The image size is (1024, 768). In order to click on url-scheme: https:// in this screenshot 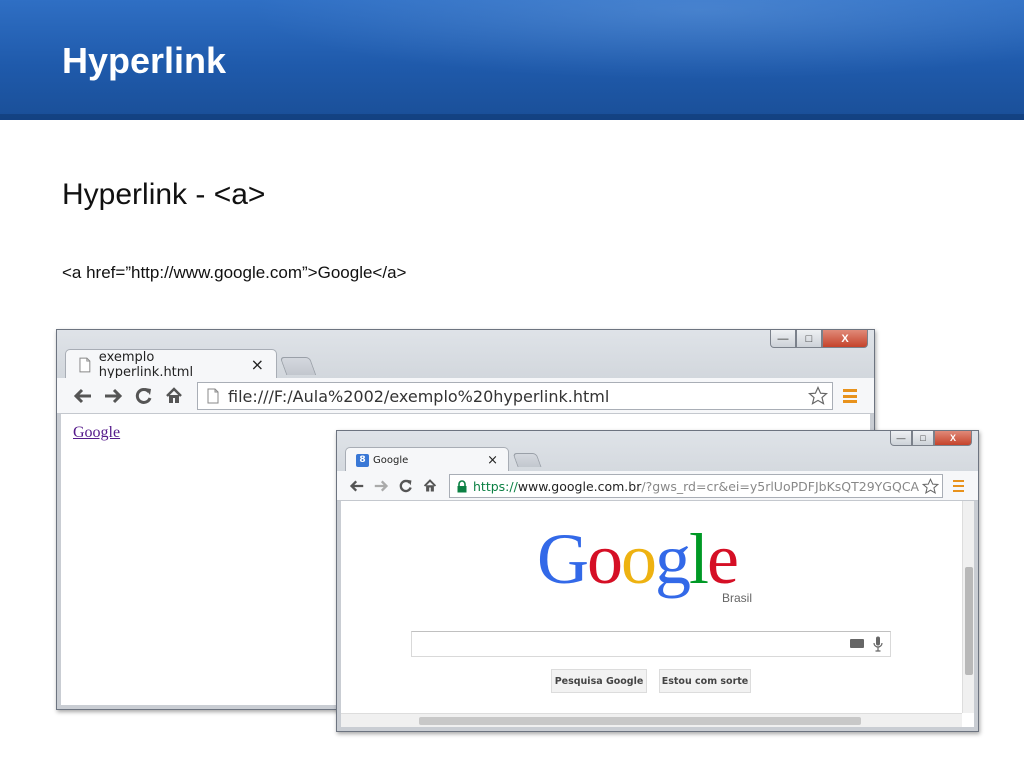, I will do `click(495, 486)`.